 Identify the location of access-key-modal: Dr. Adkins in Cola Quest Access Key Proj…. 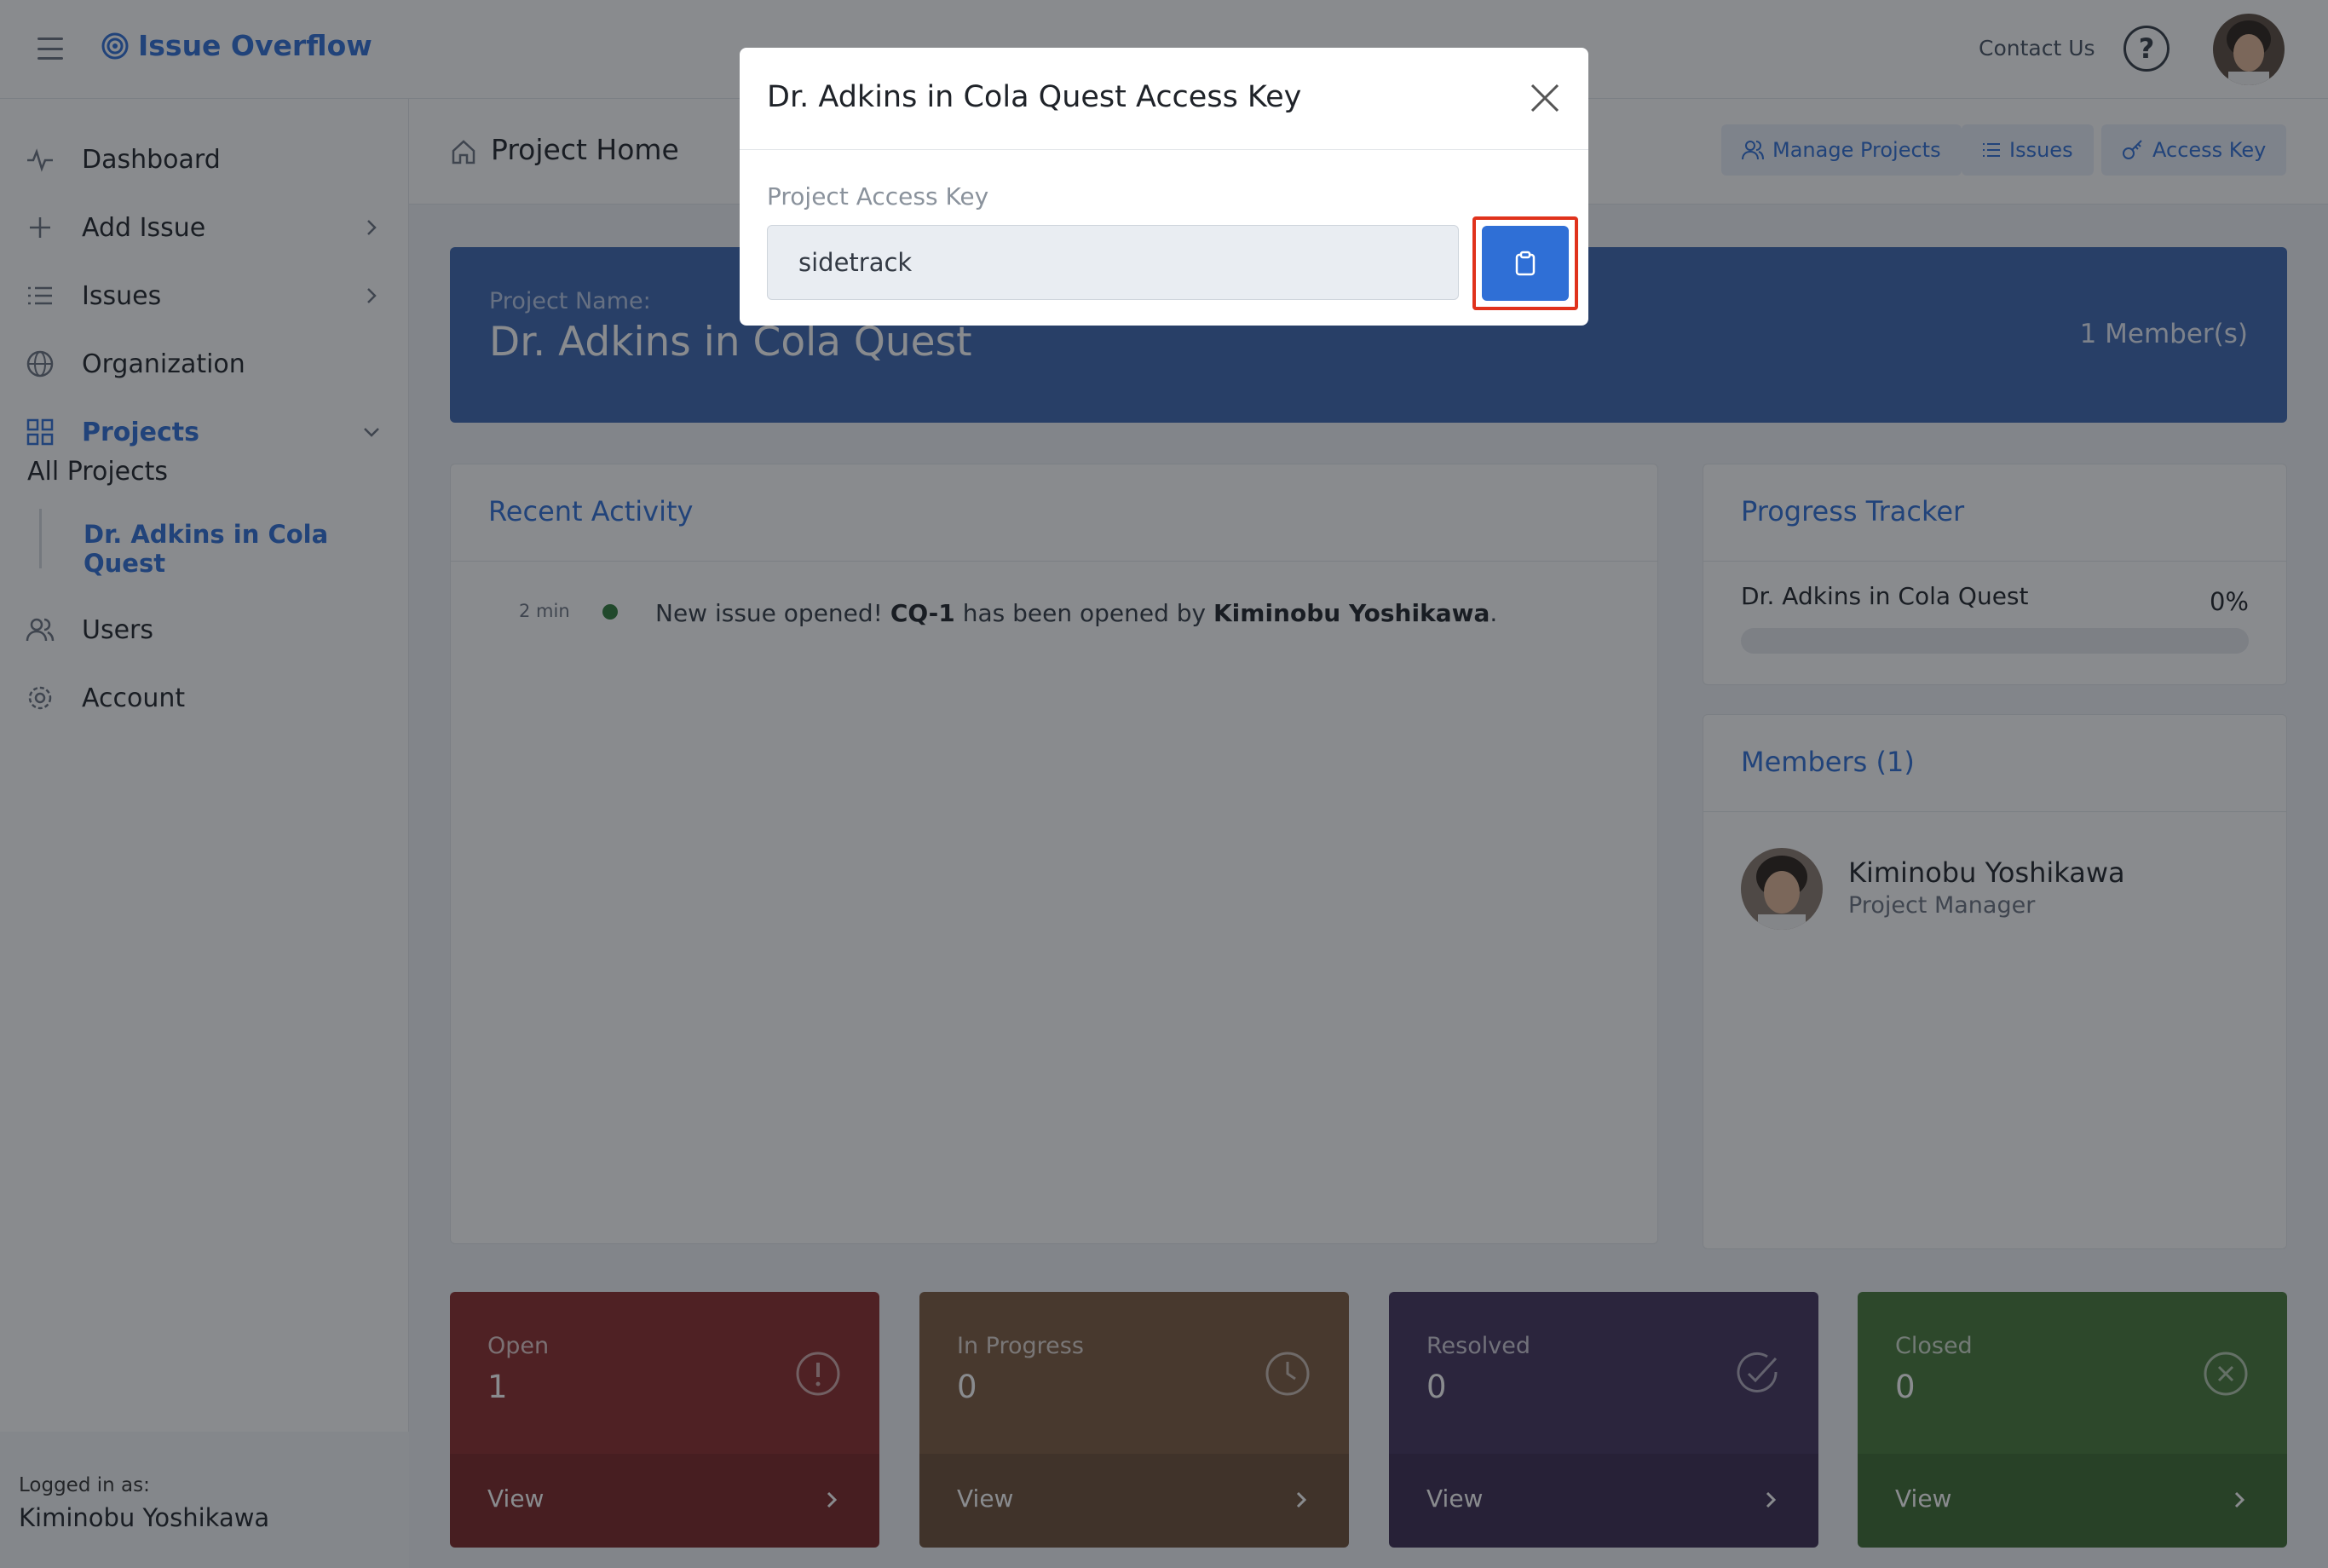
(1164, 187).